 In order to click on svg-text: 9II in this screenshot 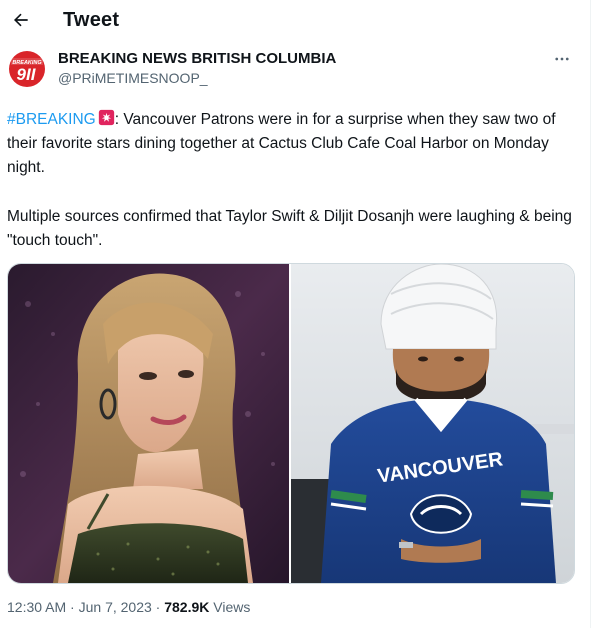, I will do `click(27, 74)`.